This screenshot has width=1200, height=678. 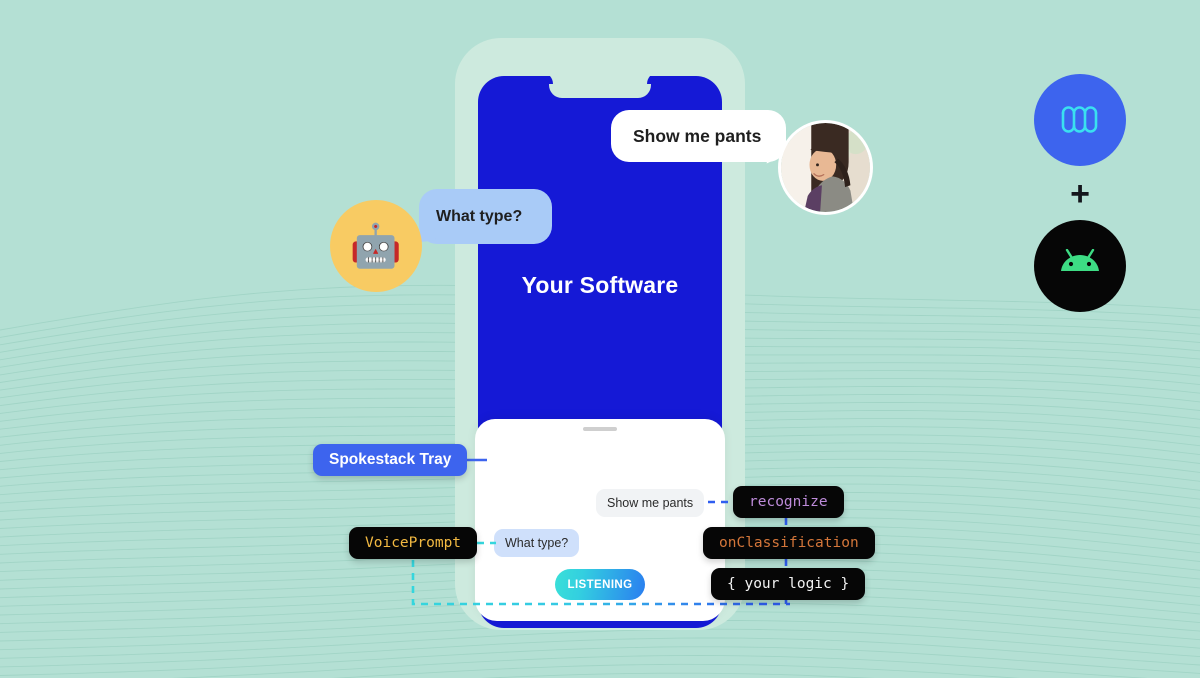 I want to click on tray-drag-handle, so click(x=600, y=429).